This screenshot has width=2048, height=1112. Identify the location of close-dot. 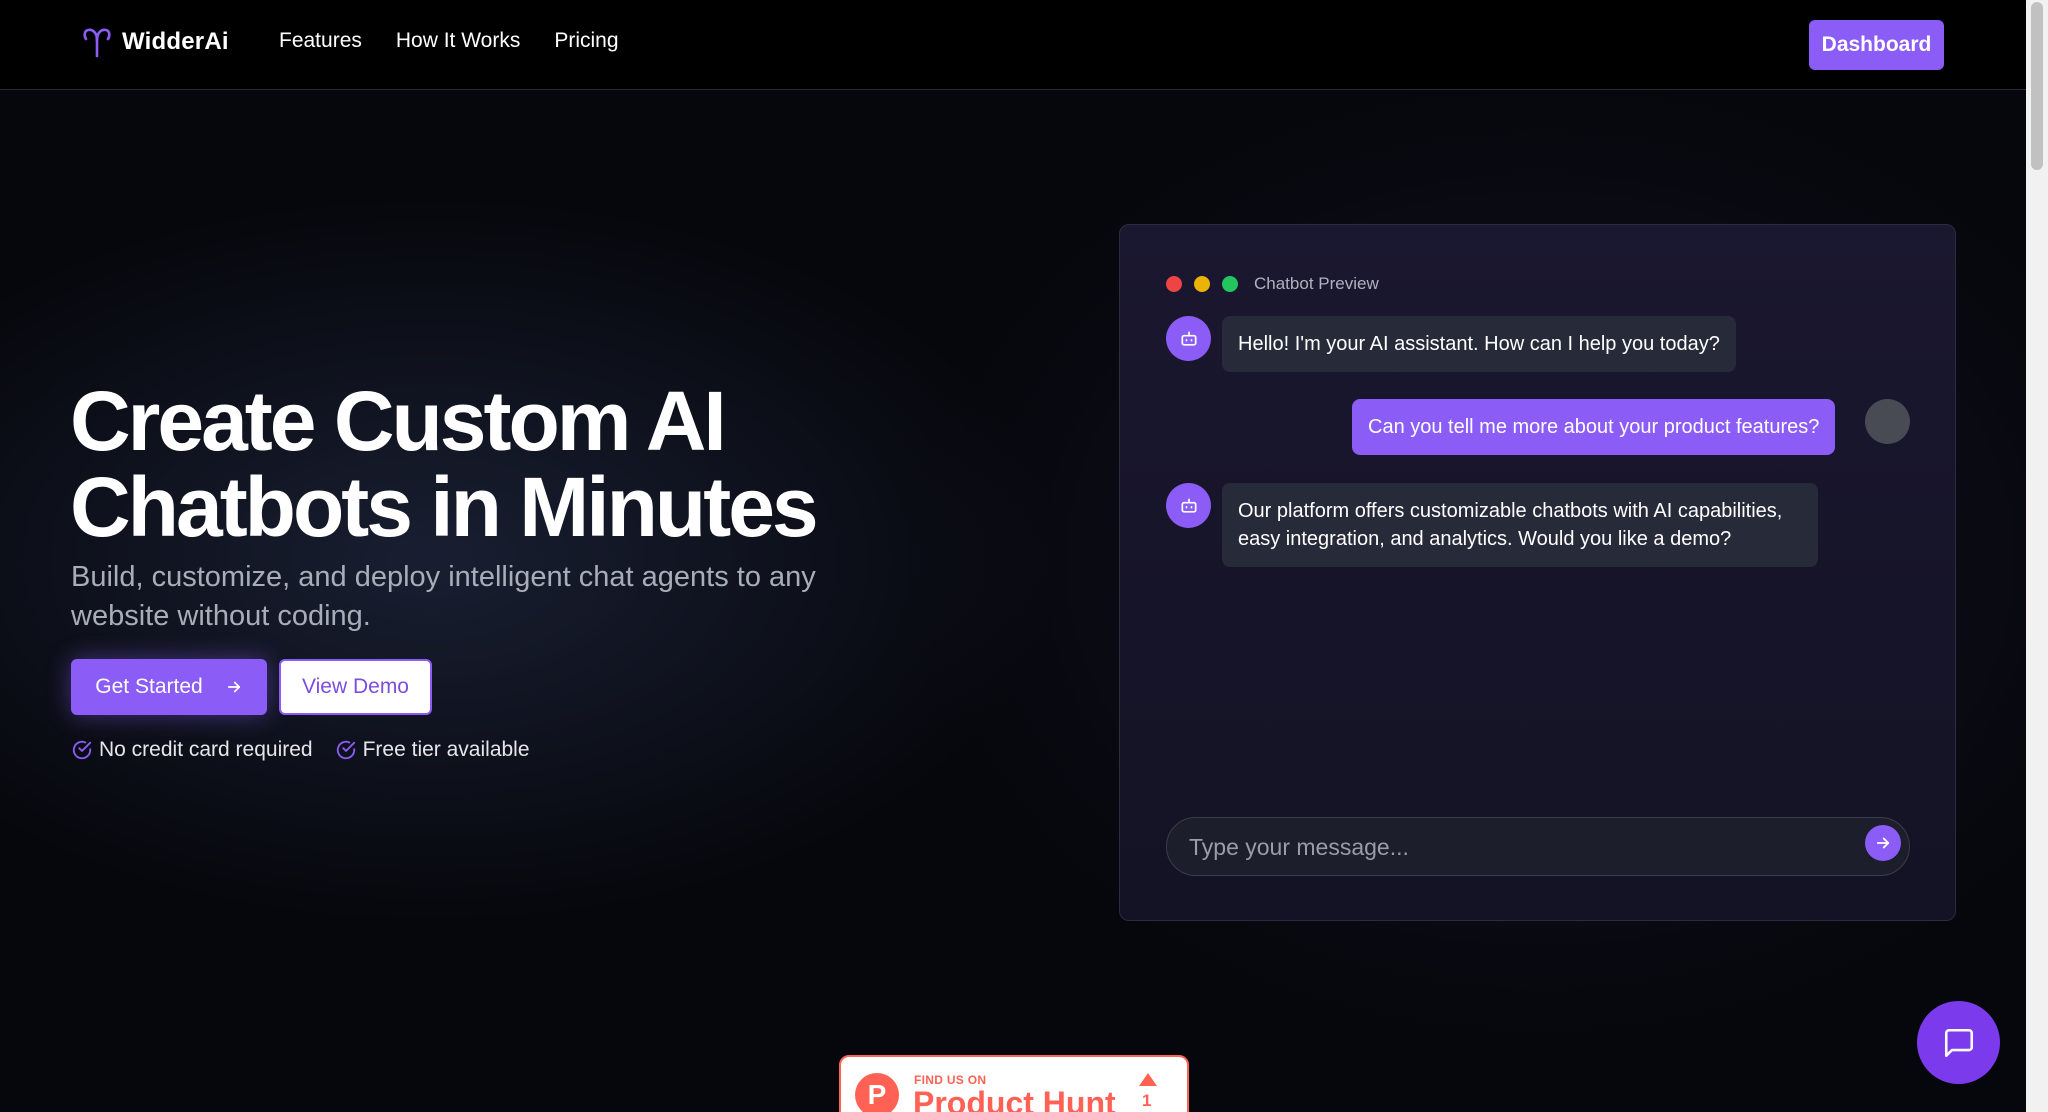
(1174, 284).